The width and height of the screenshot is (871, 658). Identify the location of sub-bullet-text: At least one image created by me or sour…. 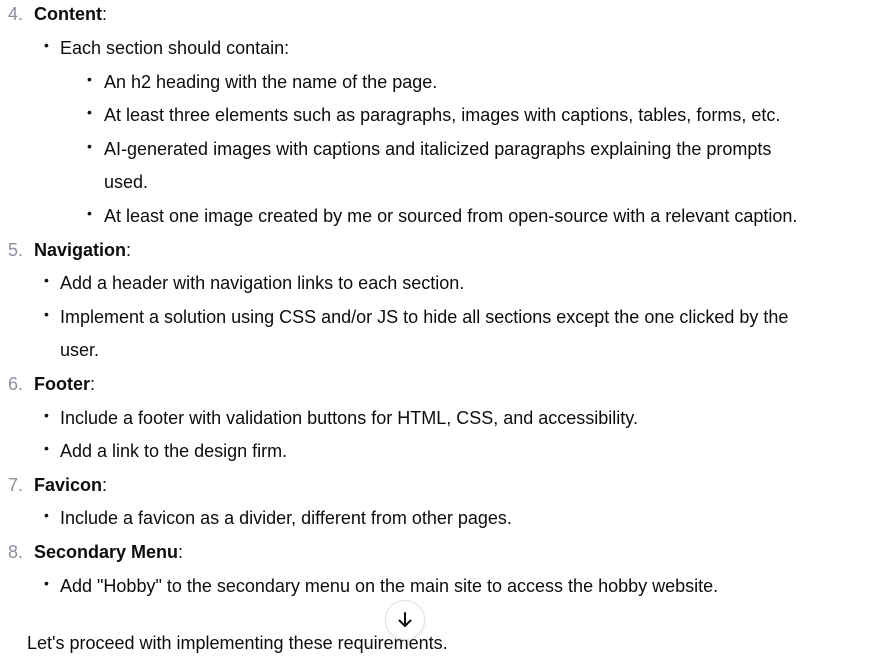
(451, 216).